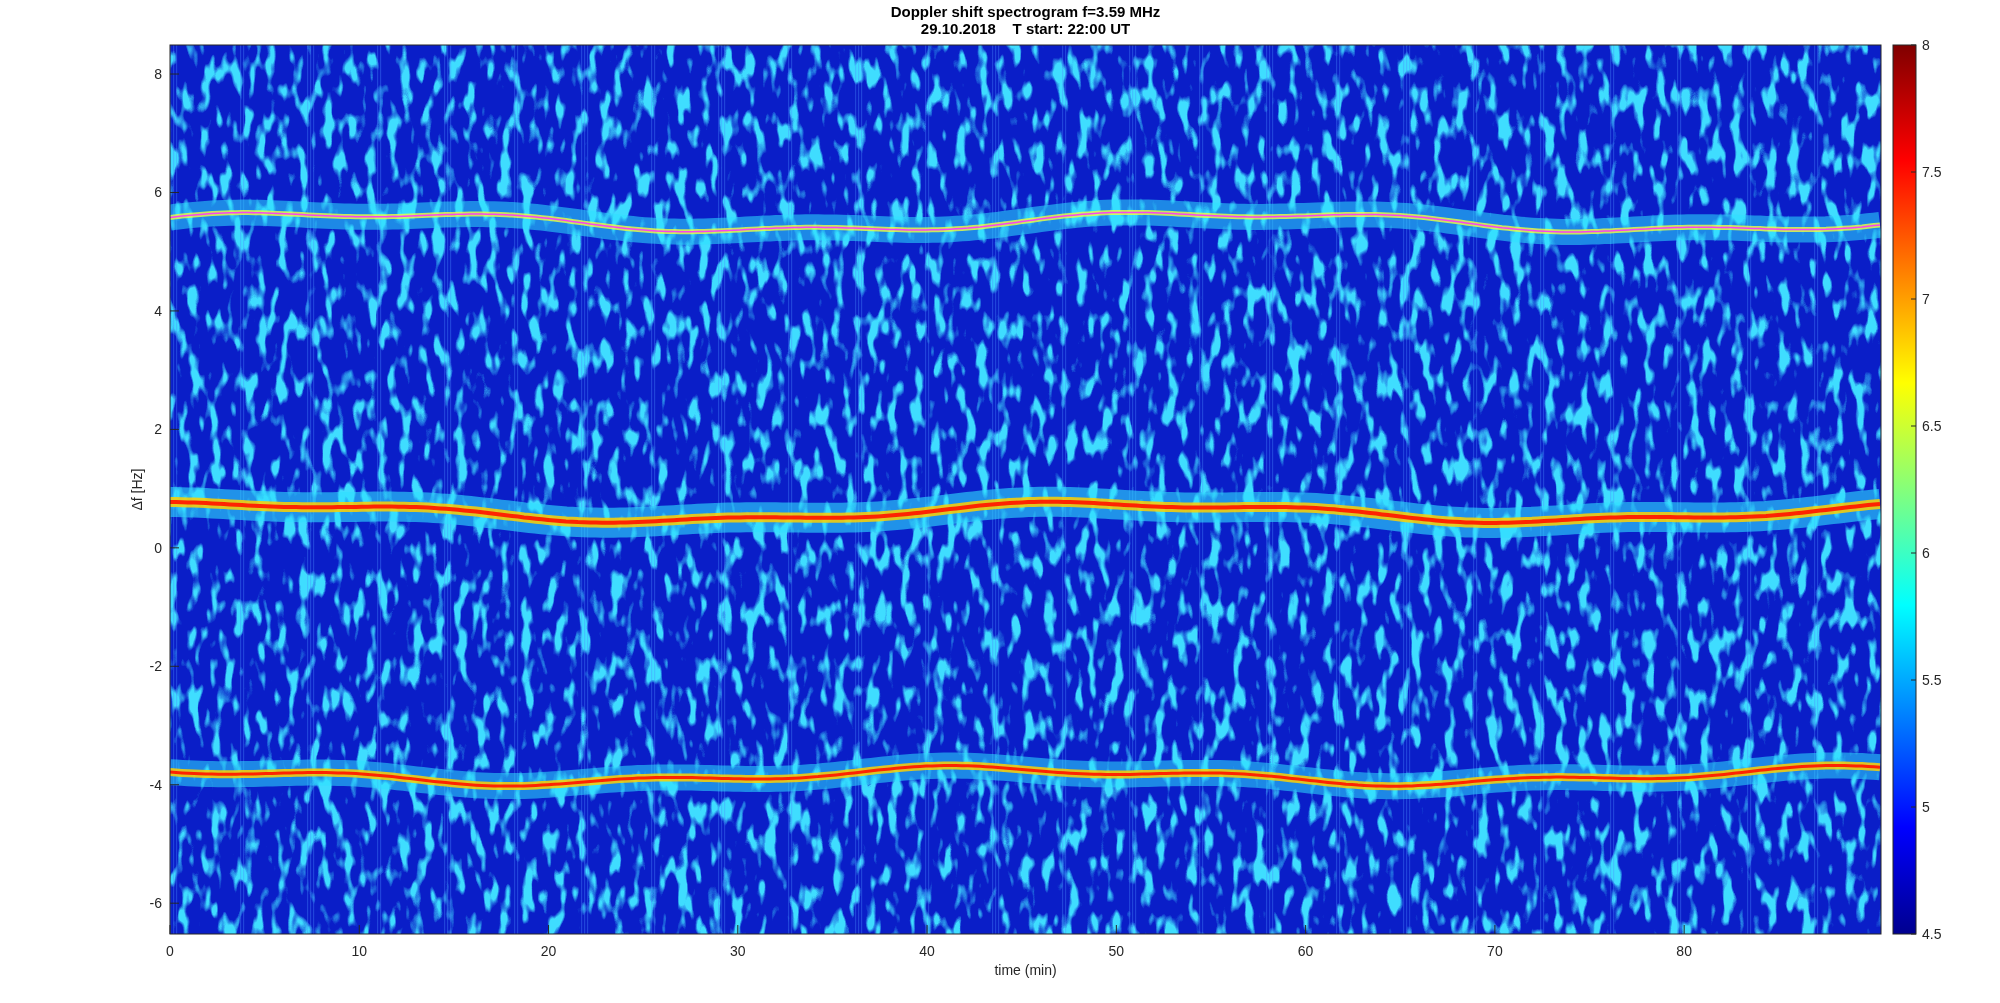 Image resolution: width=2000 pixels, height=1003 pixels. What do you see at coordinates (137, 489) in the screenshot?
I see `y-axis-label: Δf [Hz]` at bounding box center [137, 489].